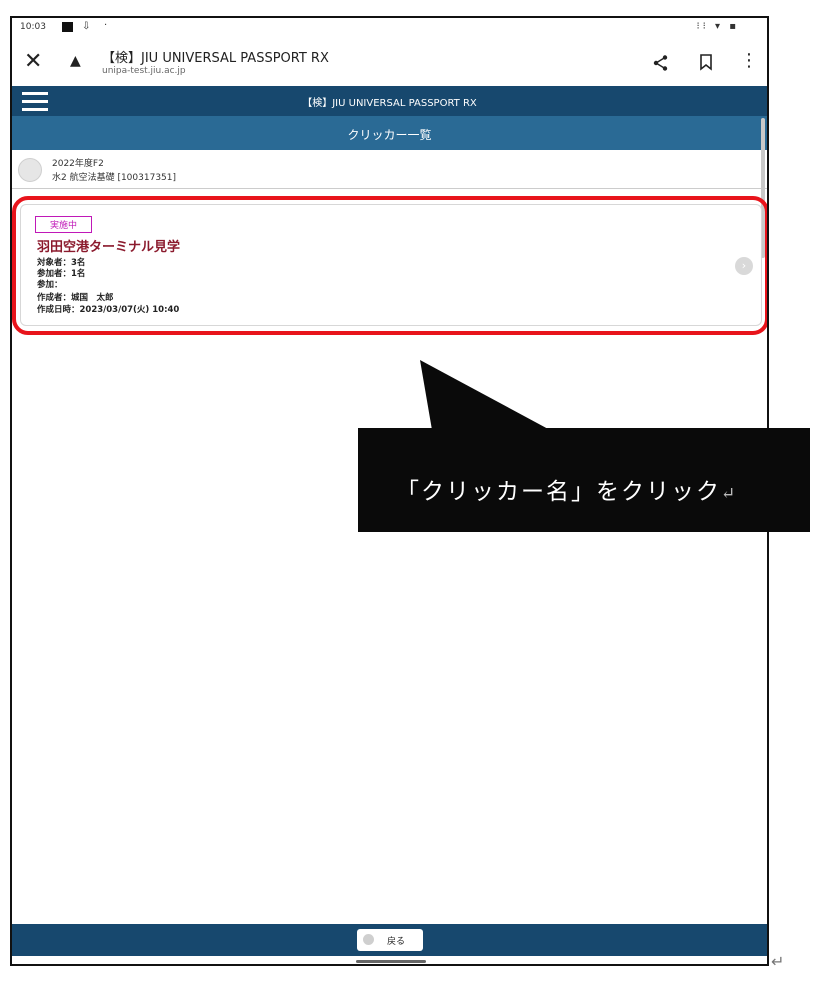  What do you see at coordinates (729, 494) in the screenshot?
I see `return-mark: ↵` at bounding box center [729, 494].